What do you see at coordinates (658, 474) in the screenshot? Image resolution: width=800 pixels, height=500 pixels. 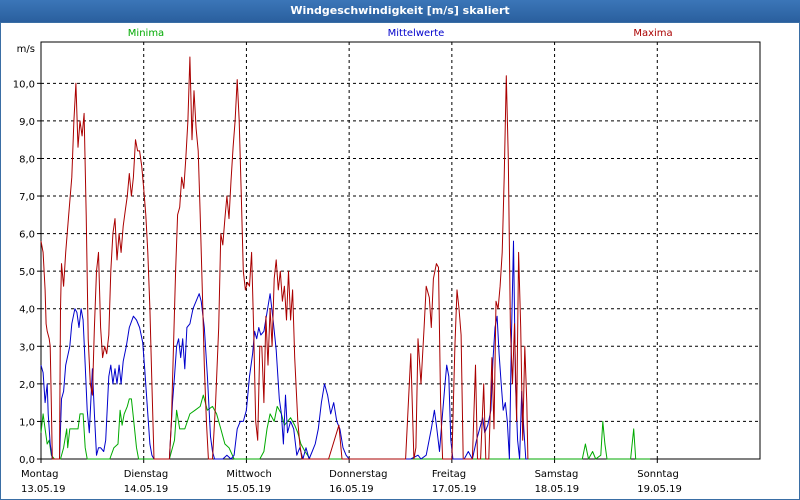 I see `x-tick-label-day: Sonntag` at bounding box center [658, 474].